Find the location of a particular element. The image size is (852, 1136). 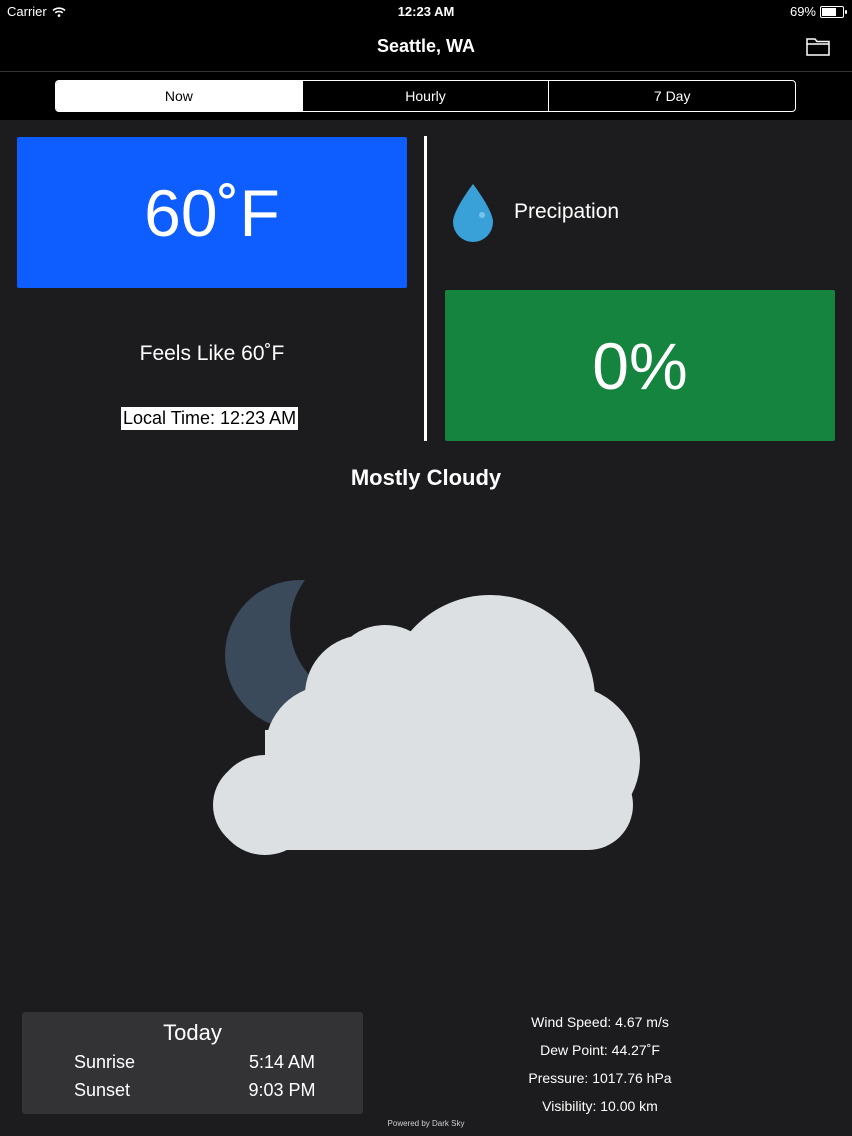

precipitation-panel: 0% is located at coordinates (640, 365).